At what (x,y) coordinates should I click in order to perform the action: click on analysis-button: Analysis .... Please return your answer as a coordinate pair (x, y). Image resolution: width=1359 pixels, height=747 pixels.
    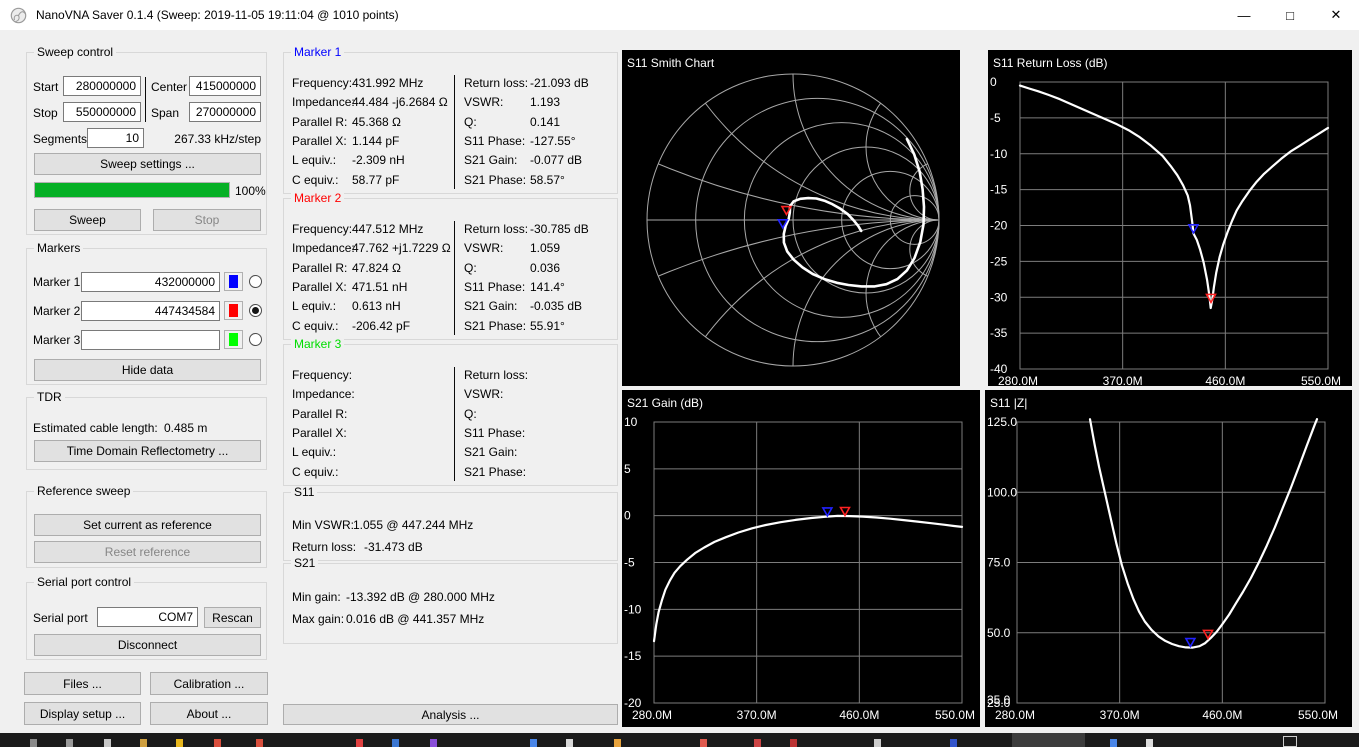
    Looking at the image, I should click on (450, 714).